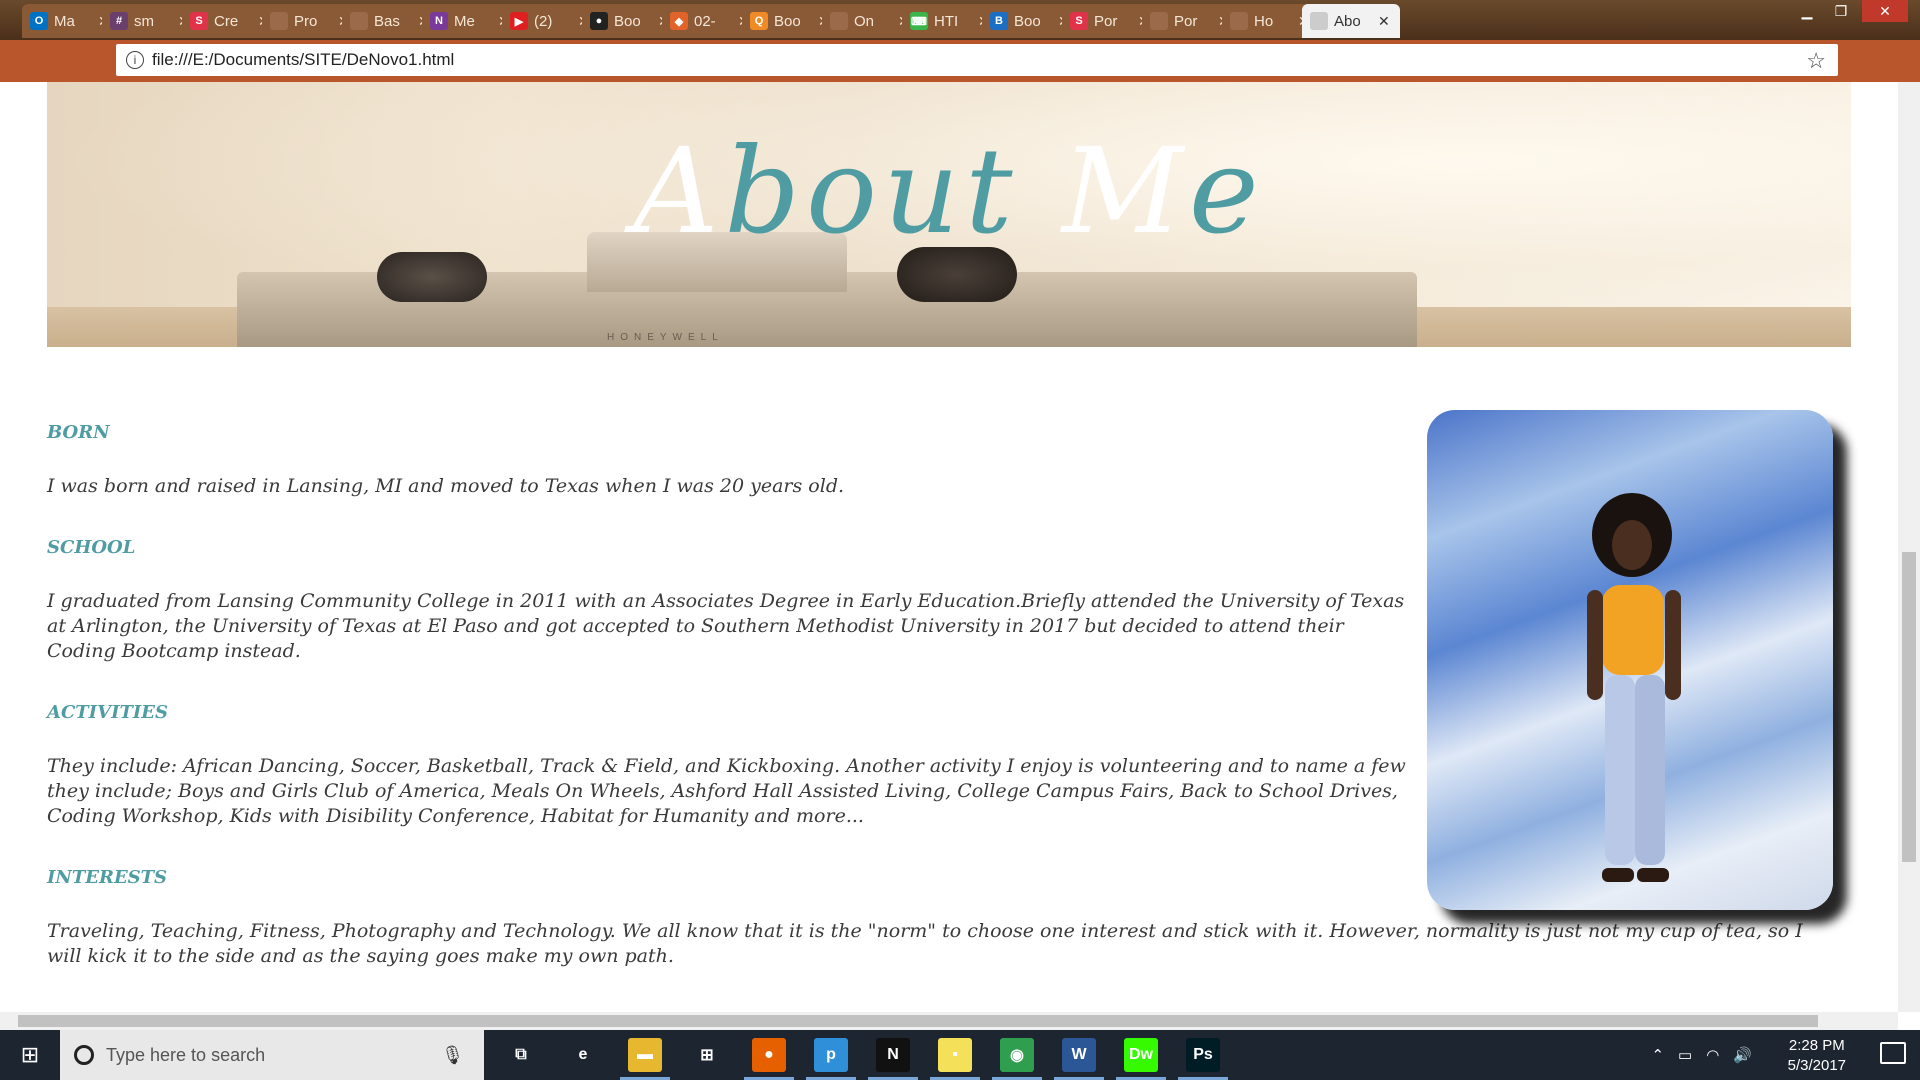  Describe the element at coordinates (464, 21) in the screenshot. I see `tab-title: Me` at that location.